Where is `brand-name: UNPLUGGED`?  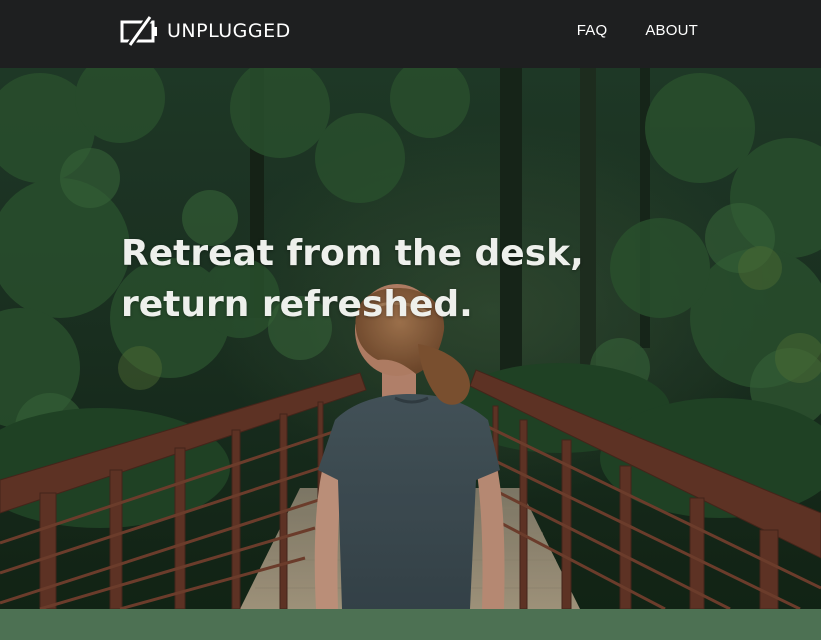 brand-name: UNPLUGGED is located at coordinates (229, 31).